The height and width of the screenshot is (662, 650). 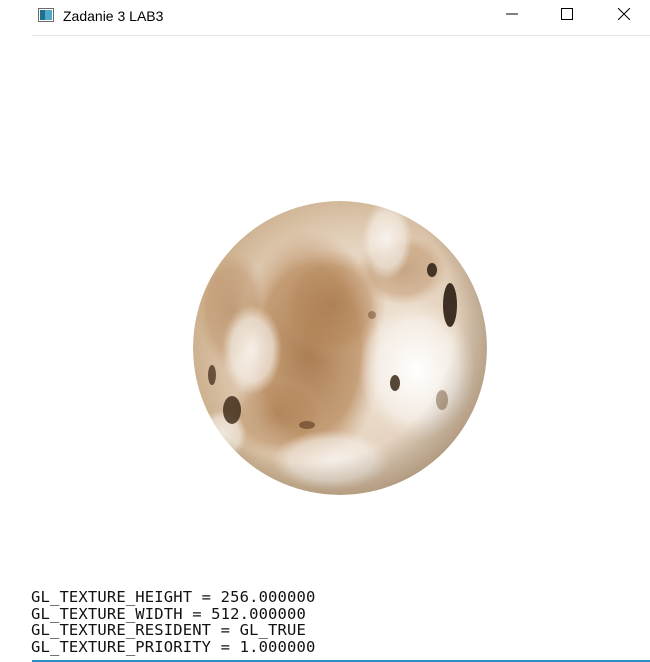 I want to click on close-icon, so click(x=624, y=16).